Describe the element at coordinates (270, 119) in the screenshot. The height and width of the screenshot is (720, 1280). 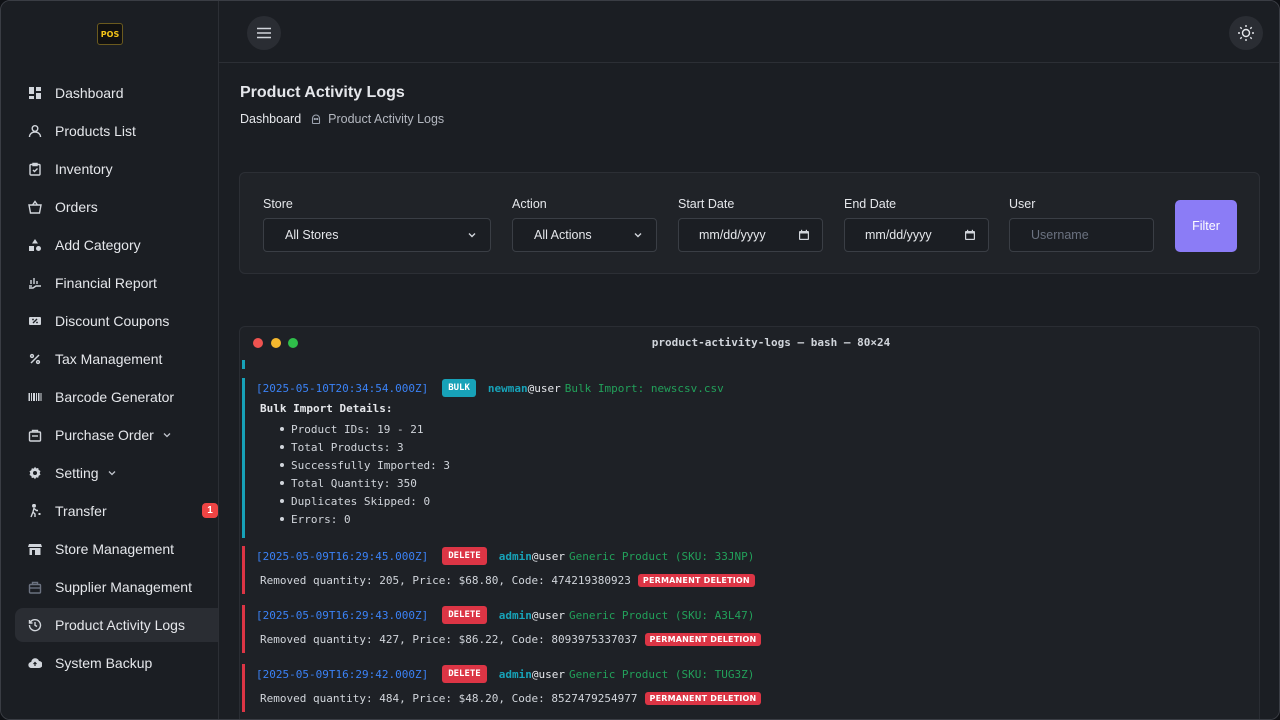
I see `breadcrumb-home-link: Dashboard` at that location.